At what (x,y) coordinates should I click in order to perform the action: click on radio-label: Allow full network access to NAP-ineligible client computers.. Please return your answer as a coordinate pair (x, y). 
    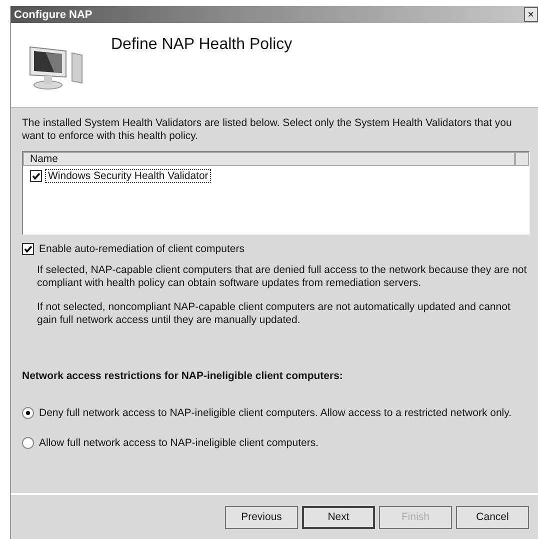
    Looking at the image, I should click on (179, 443).